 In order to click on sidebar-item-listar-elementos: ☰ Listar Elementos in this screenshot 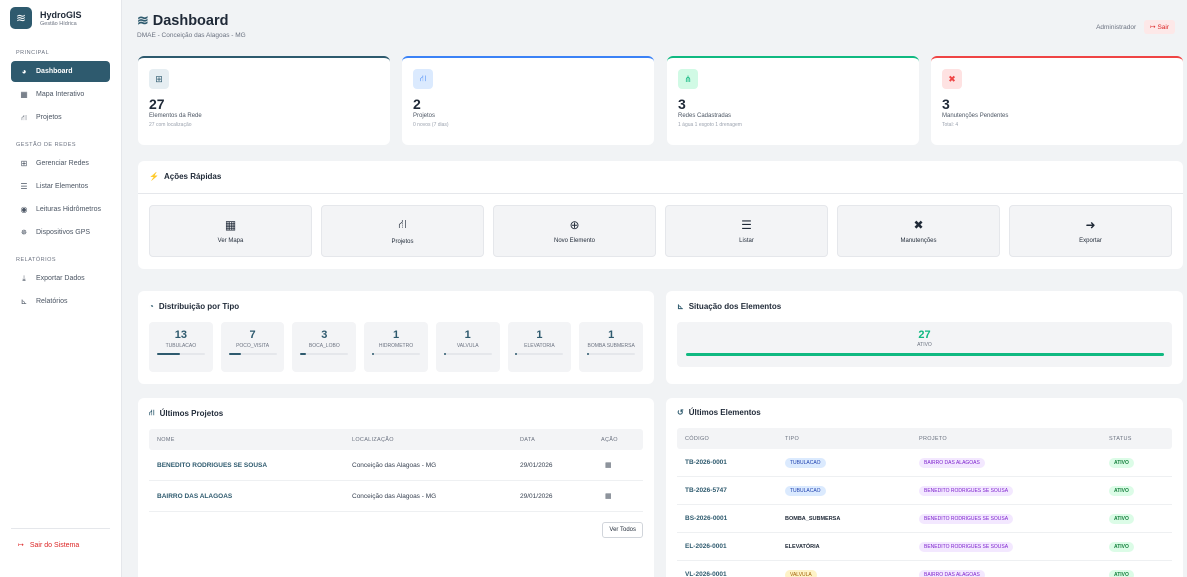, I will do `click(60, 186)`.